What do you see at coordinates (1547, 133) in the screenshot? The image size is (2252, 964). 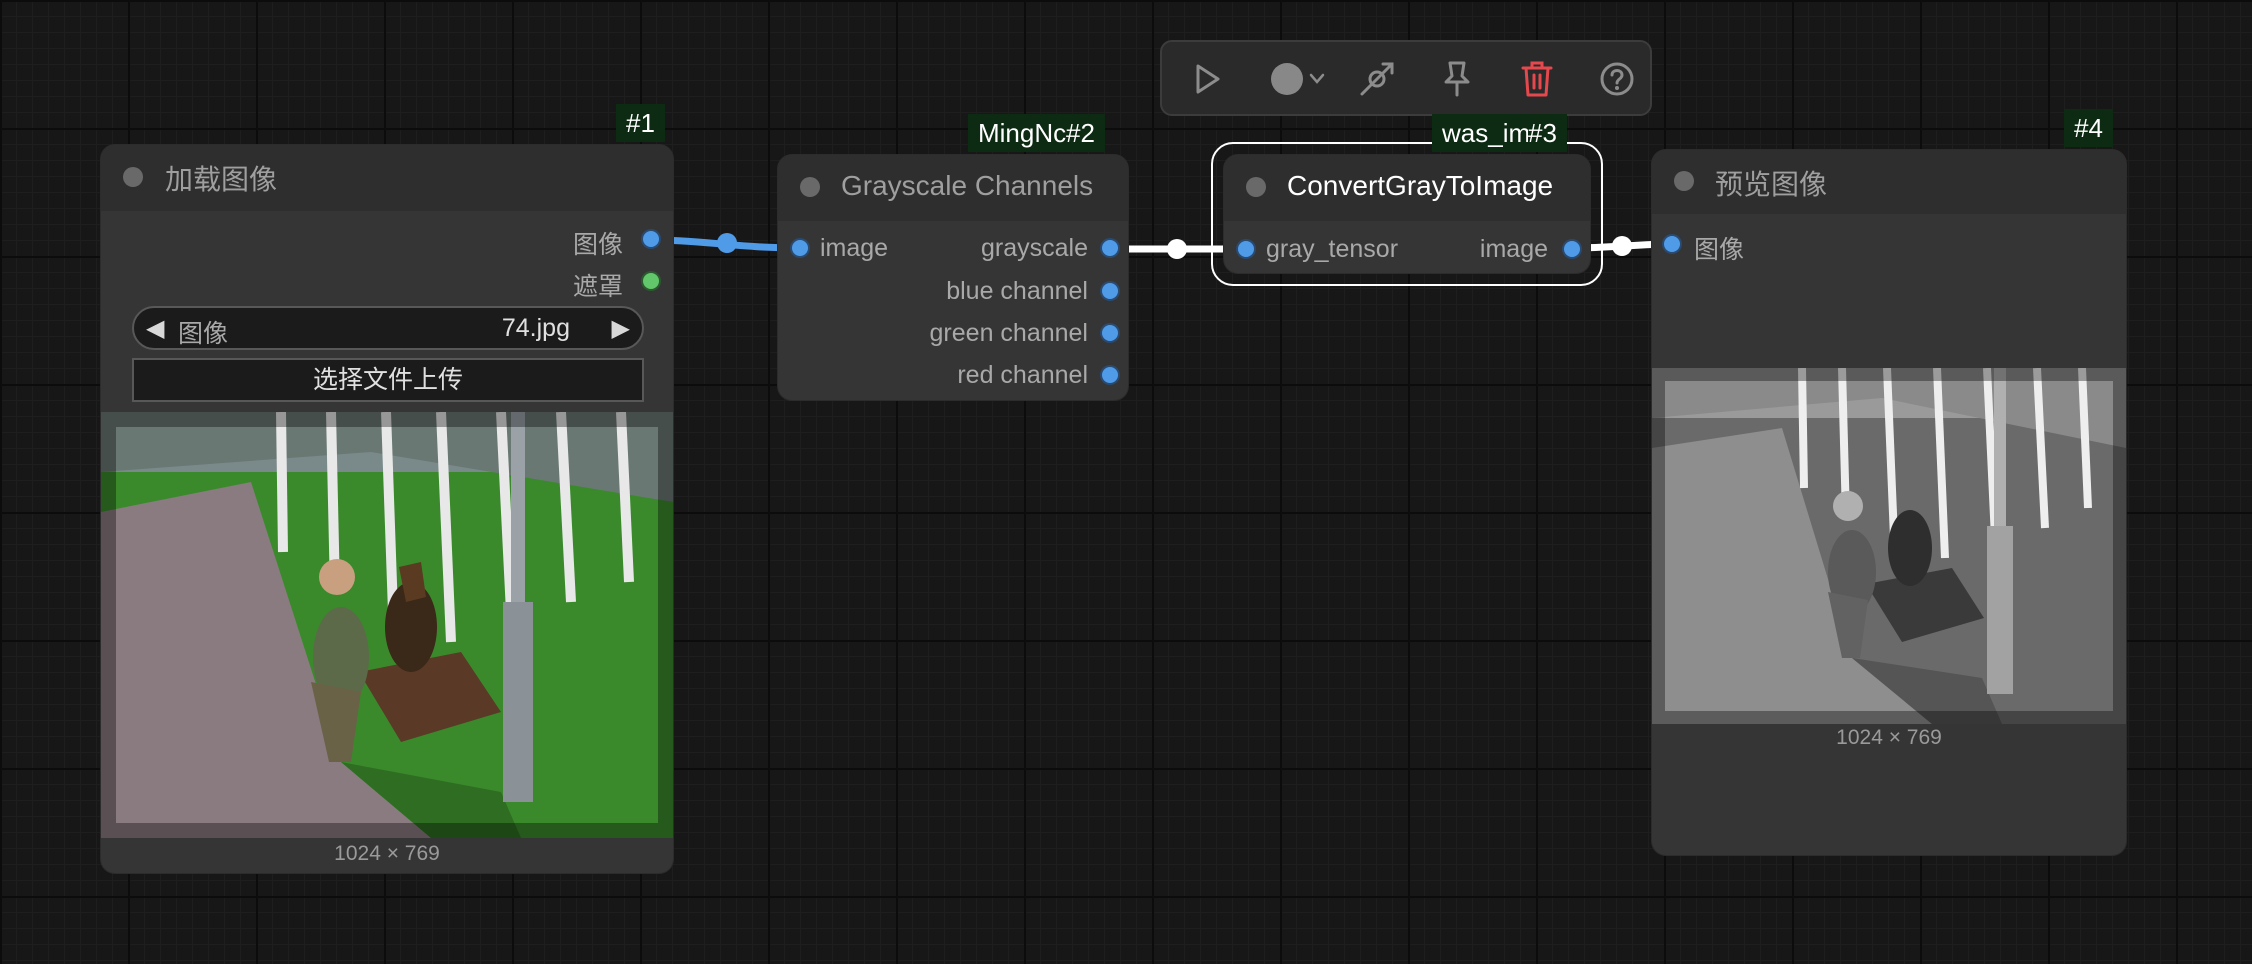 I see `node-id-badge-3: #3` at bounding box center [1547, 133].